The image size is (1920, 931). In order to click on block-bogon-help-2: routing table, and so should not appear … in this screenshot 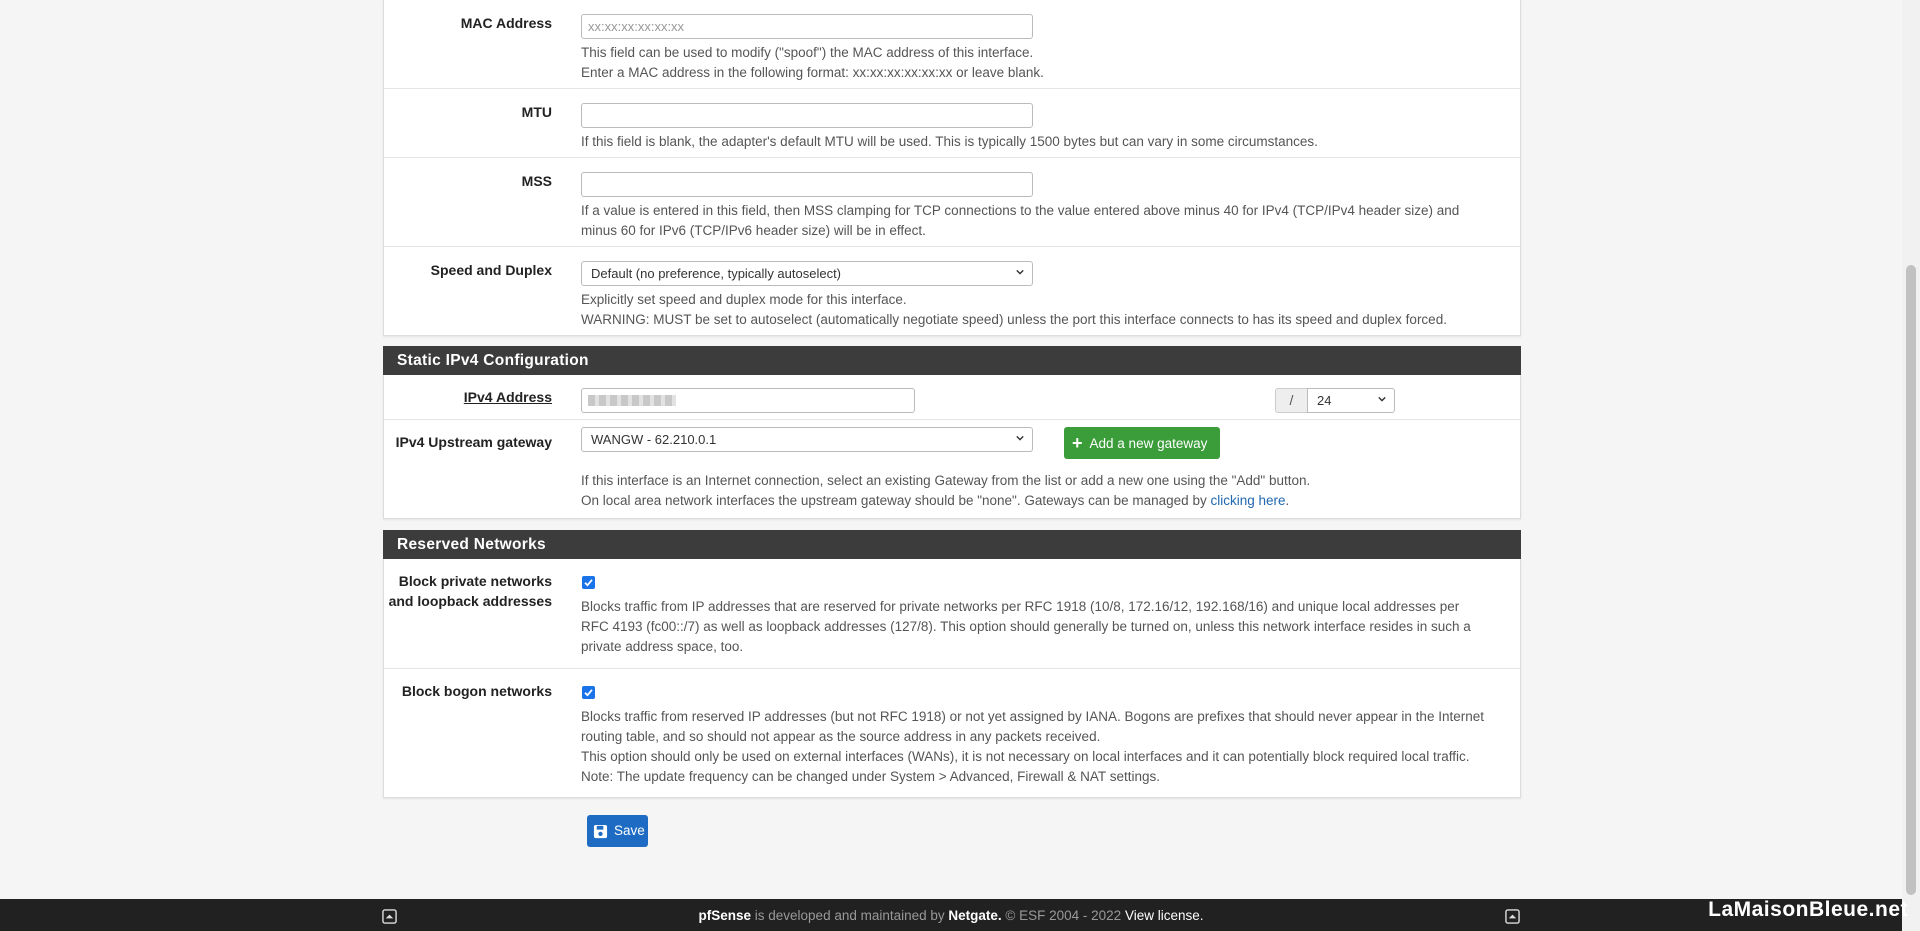, I will do `click(841, 736)`.